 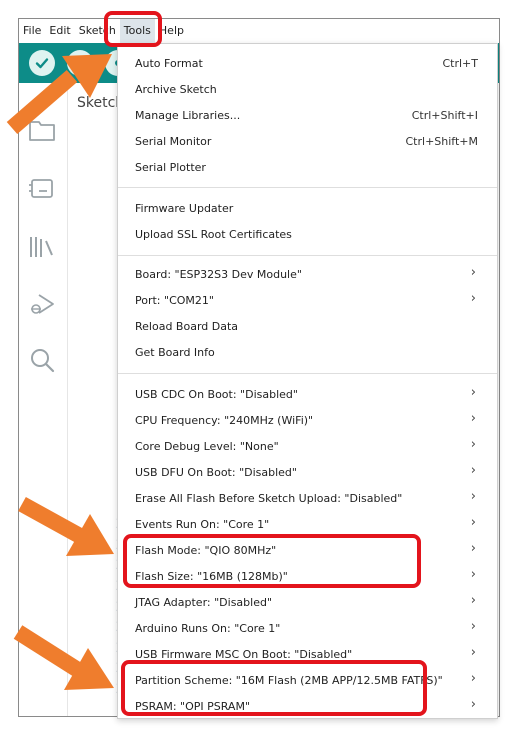 What do you see at coordinates (444, 115) in the screenshot?
I see `menu-item-shortcut: Ctrl+Shift+I` at bounding box center [444, 115].